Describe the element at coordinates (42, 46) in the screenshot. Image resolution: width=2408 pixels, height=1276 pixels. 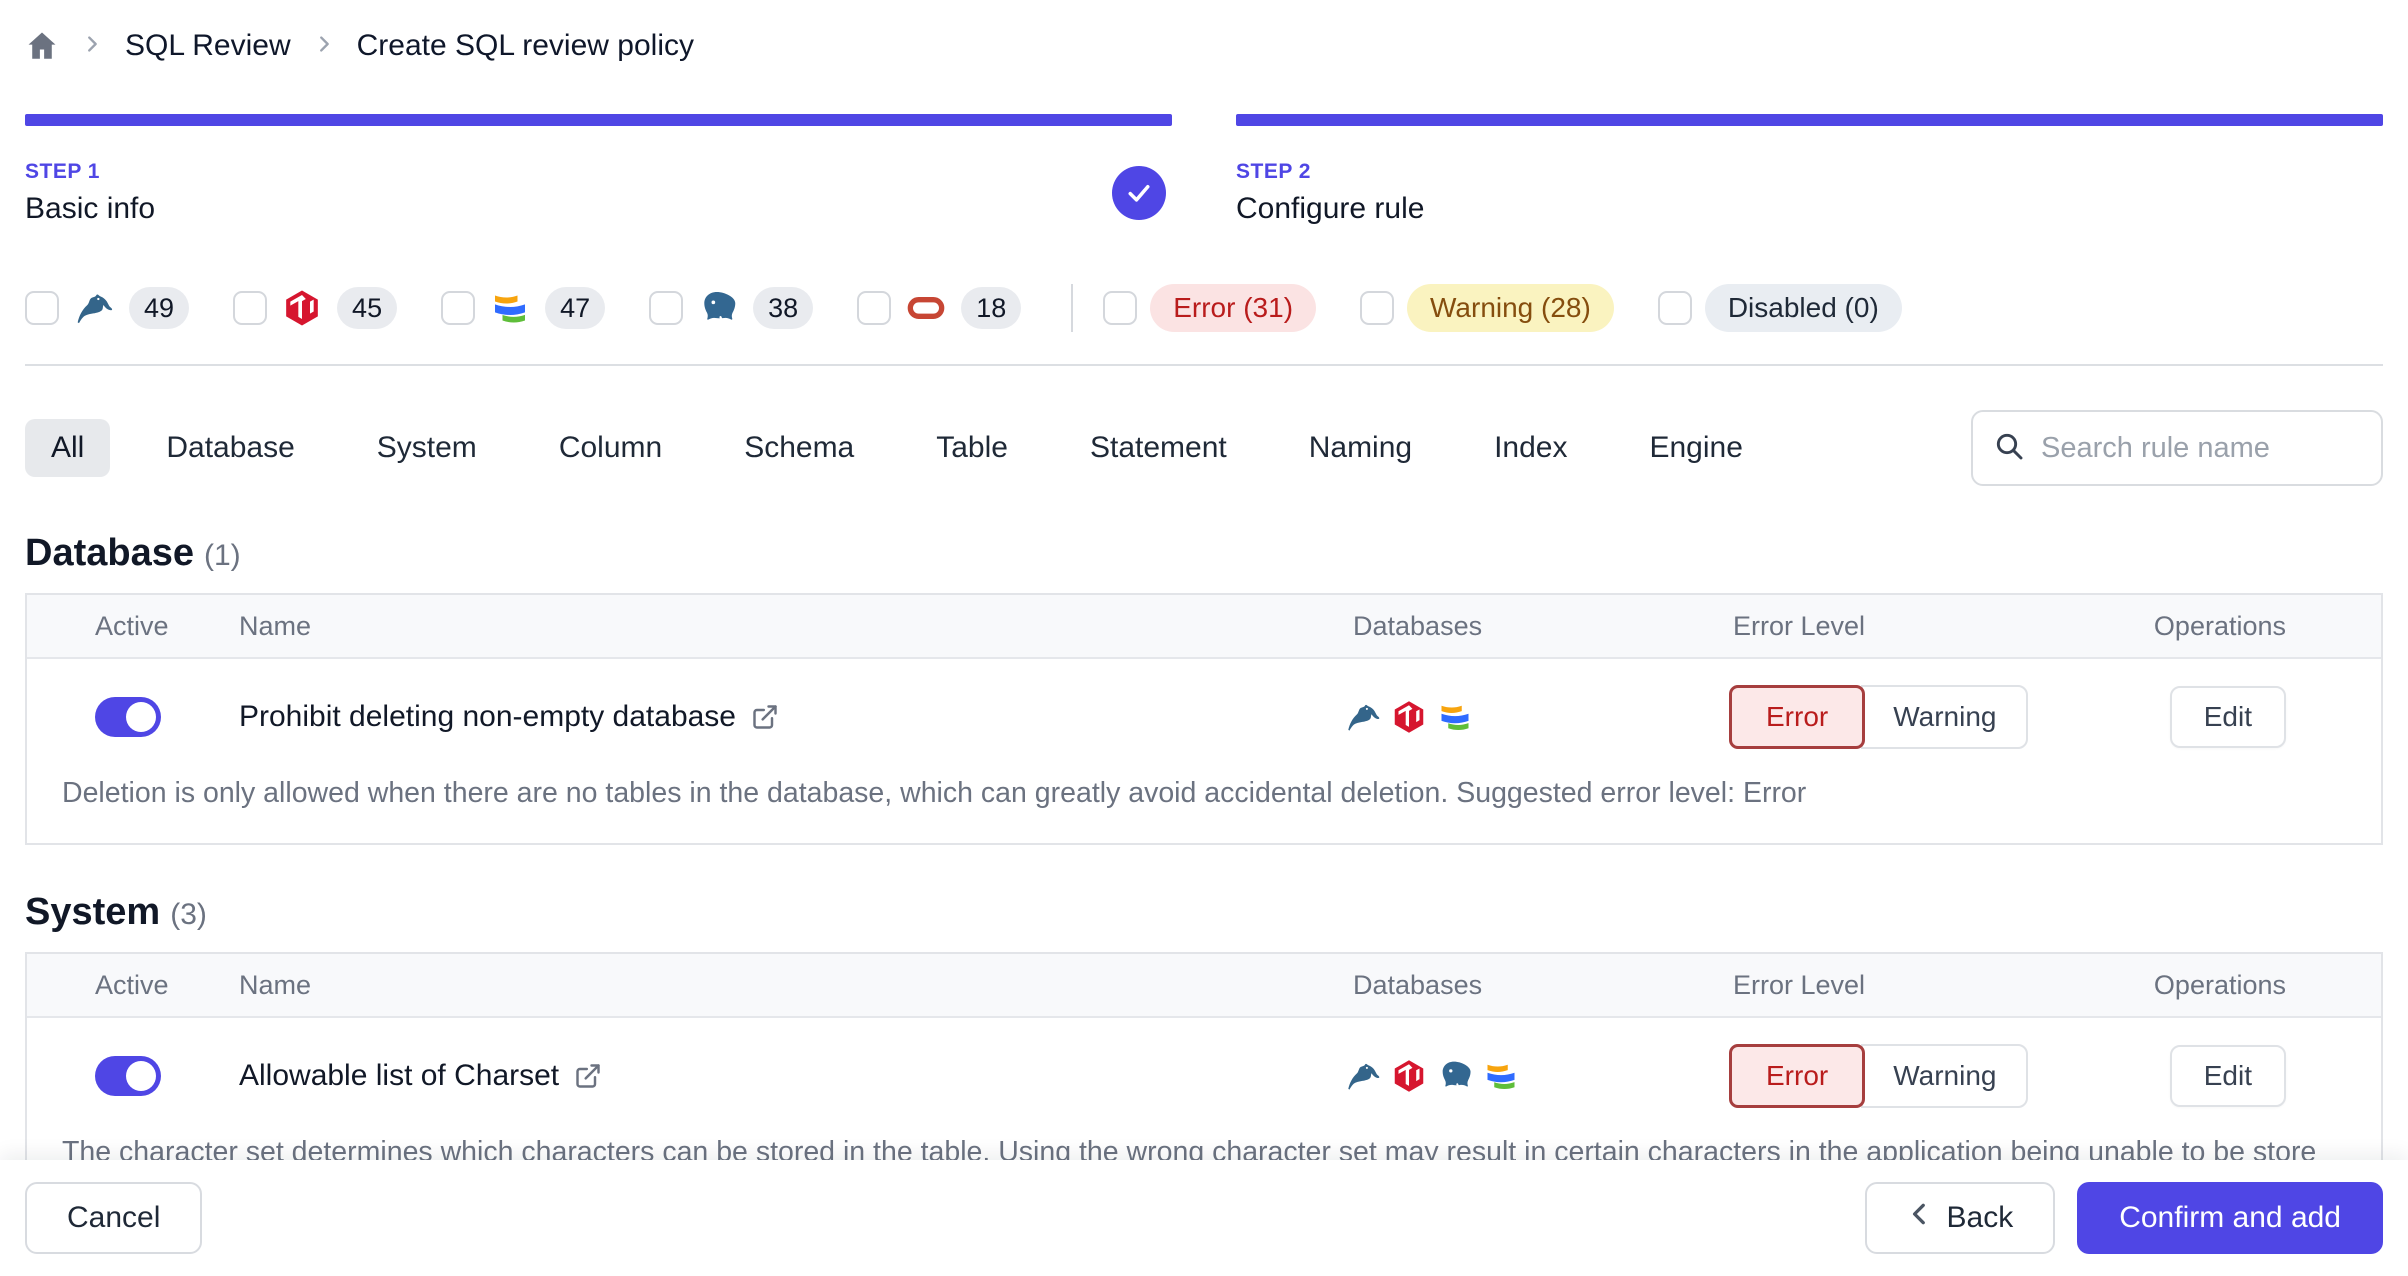
I see `home-icon` at that location.